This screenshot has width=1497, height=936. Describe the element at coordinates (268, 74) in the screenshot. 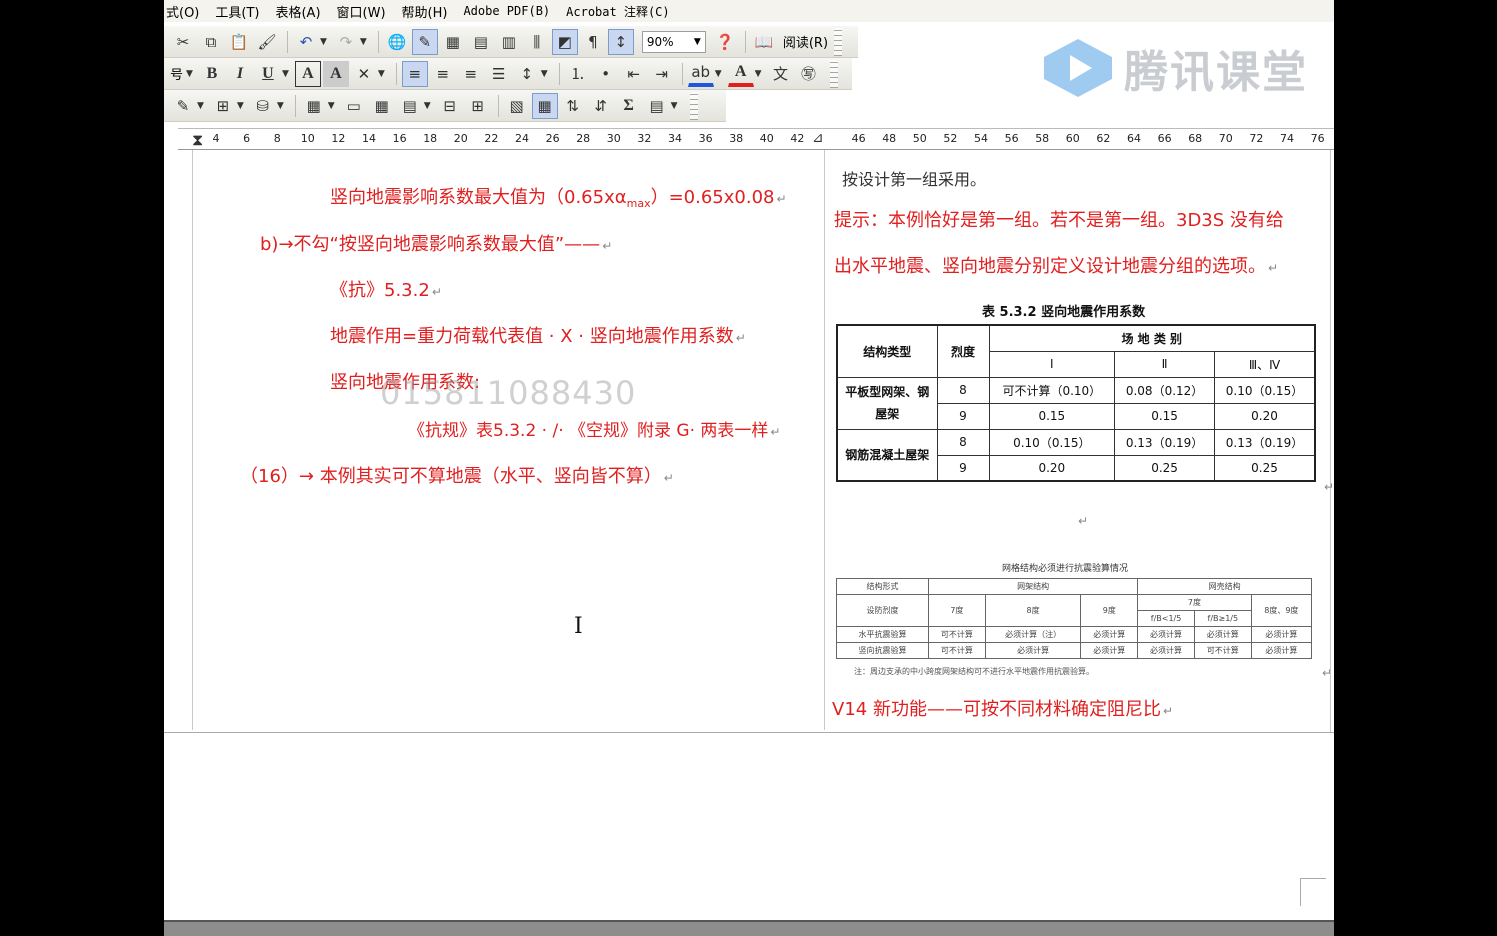

I see `underline-button: U` at that location.